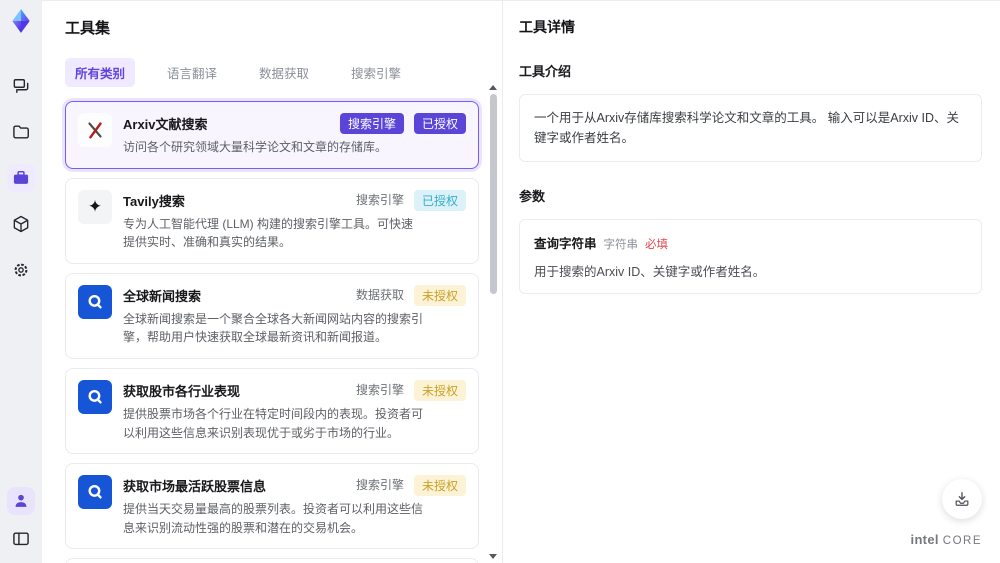  Describe the element at coordinates (532, 196) in the screenshot. I see `params-heading: 参数` at that location.